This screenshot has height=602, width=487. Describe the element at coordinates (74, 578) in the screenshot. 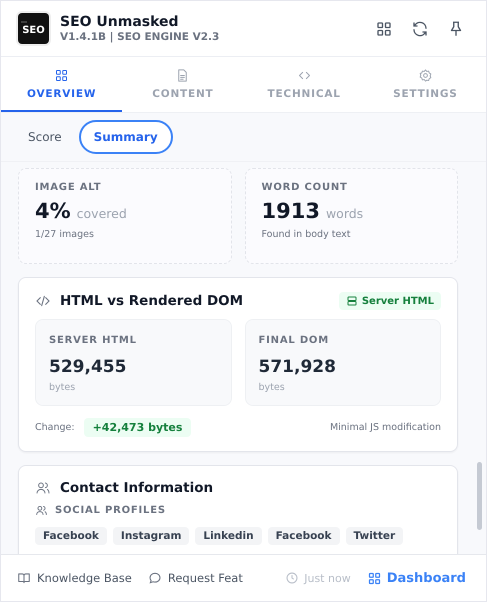

I see `footer-link: Knowledge Base` at that location.